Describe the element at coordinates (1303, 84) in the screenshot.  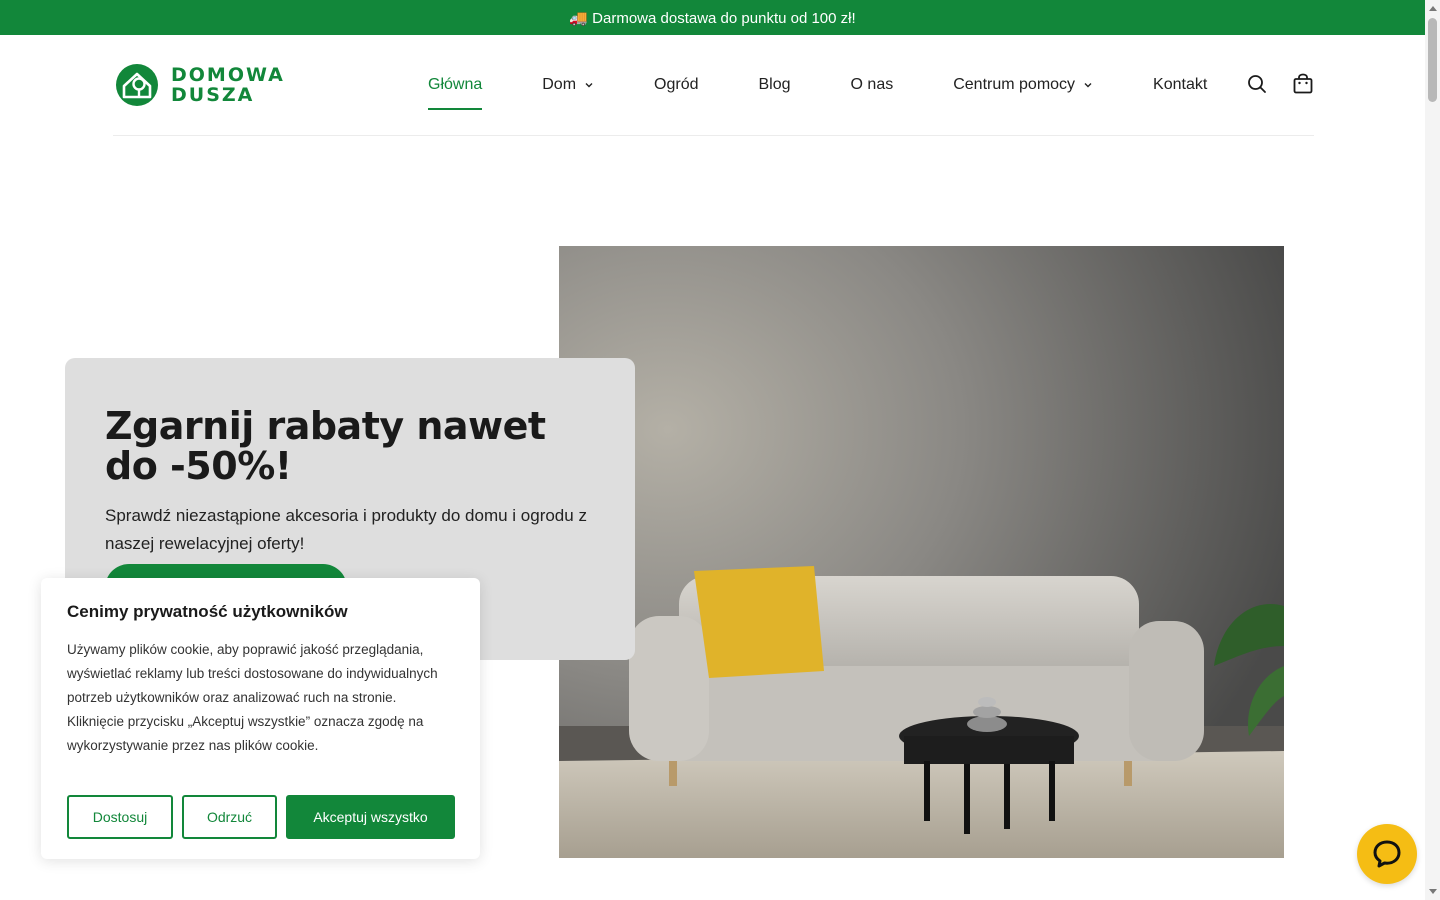
I see `shopping-bag-icon` at that location.